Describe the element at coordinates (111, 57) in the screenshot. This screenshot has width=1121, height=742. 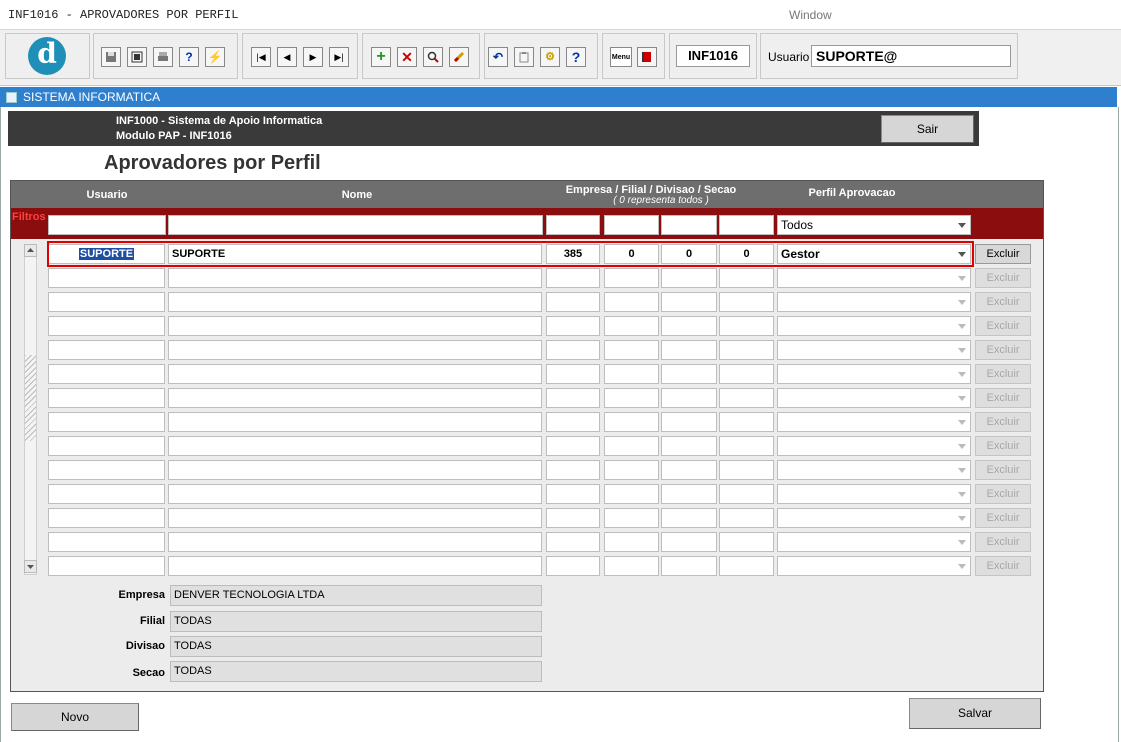
I see `save-icon` at that location.